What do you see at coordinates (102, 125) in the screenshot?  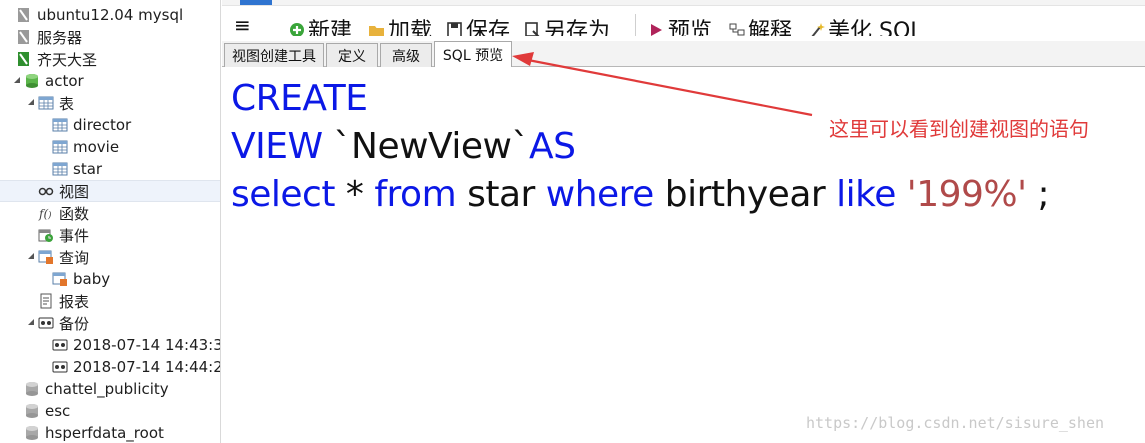 I see `tree-item-label: director` at bounding box center [102, 125].